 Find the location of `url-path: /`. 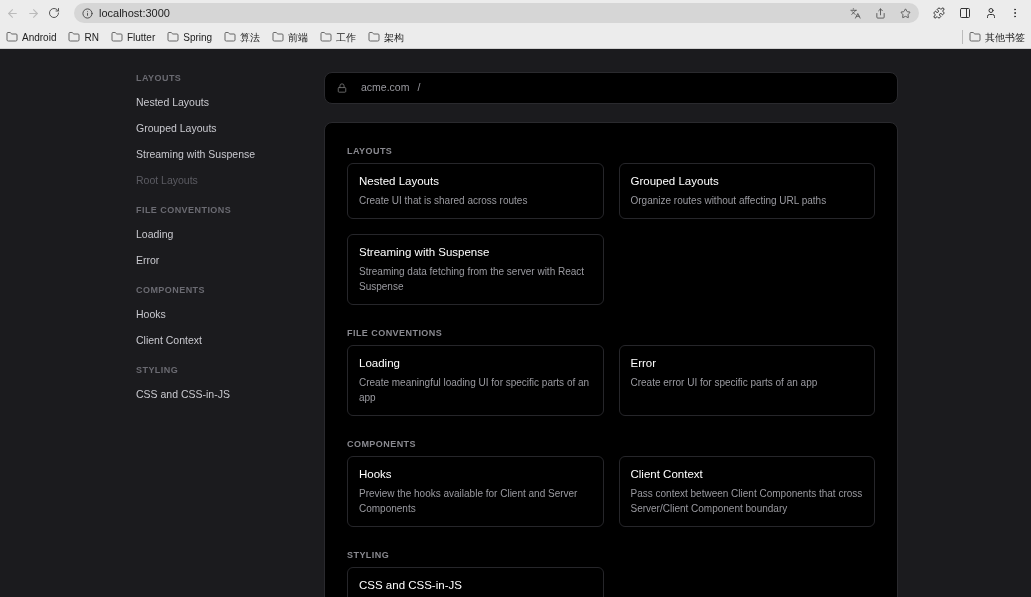

url-path: / is located at coordinates (419, 88).